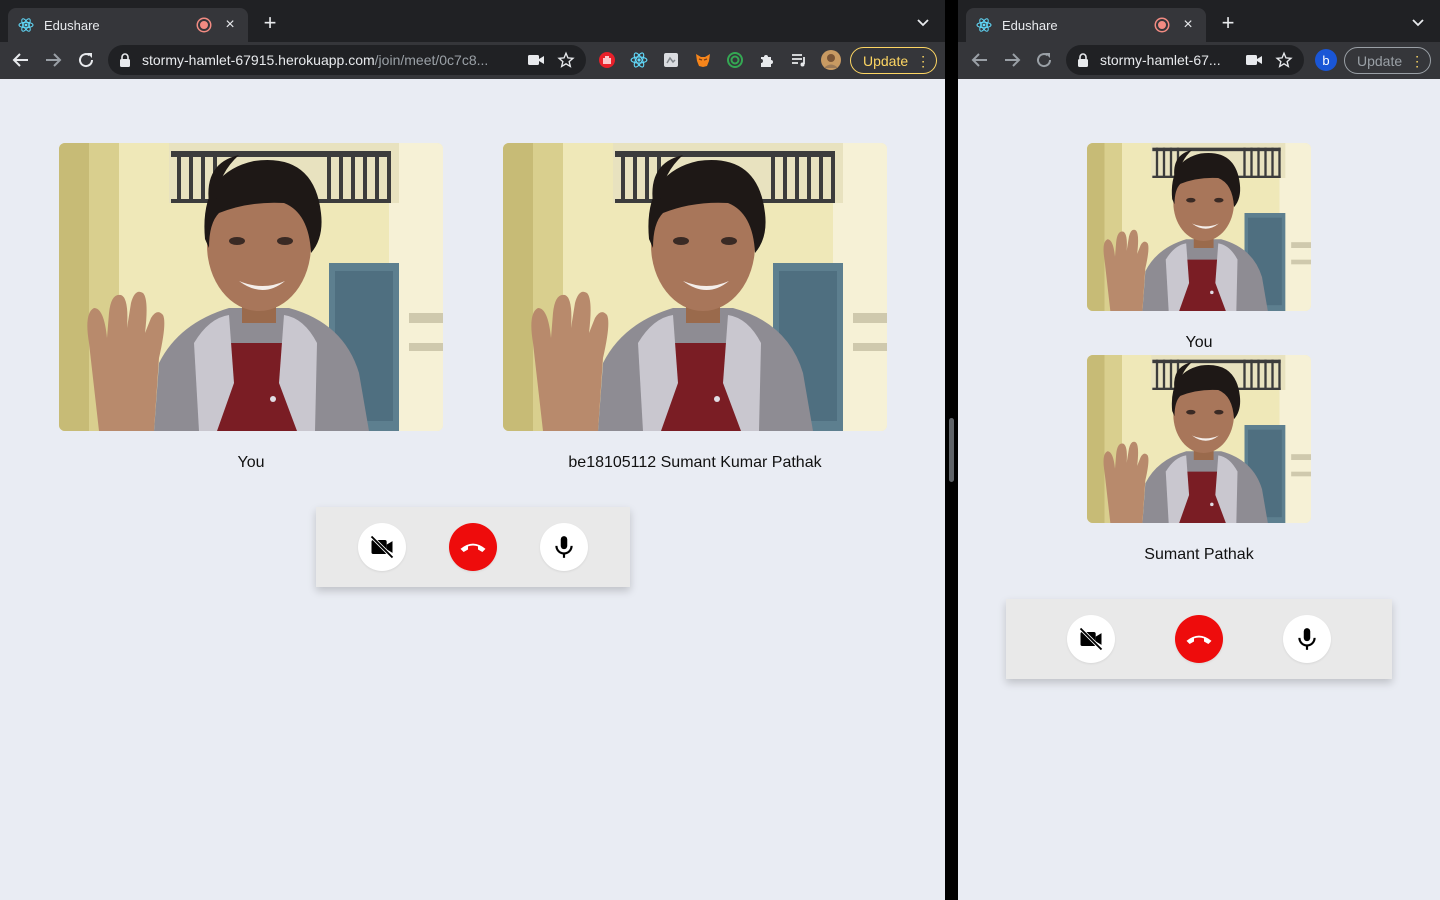  I want to click on participant-label: be18105112 Sumant Kumar Pathak, so click(695, 462).